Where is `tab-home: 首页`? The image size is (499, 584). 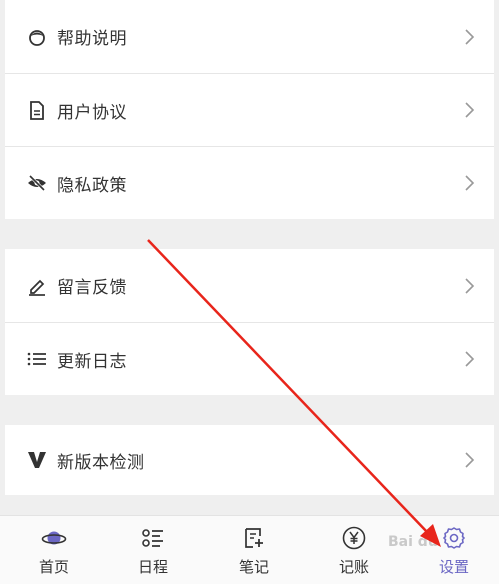
tab-home: 首页 is located at coordinates (54, 550).